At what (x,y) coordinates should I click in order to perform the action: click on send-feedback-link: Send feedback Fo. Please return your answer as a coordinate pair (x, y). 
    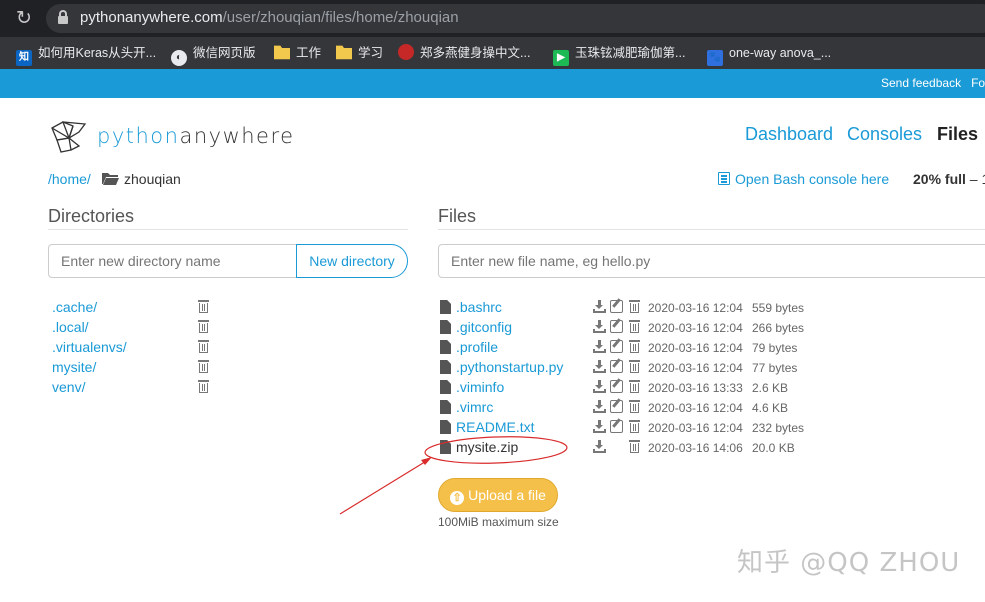
    Looking at the image, I should click on (933, 83).